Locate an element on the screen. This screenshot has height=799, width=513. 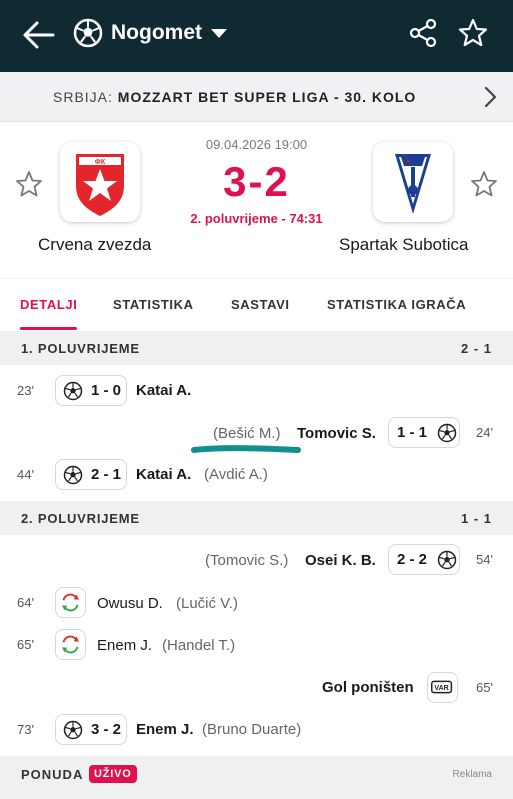
event-goal-disallowed: Gol poništen is located at coordinates (368, 687).